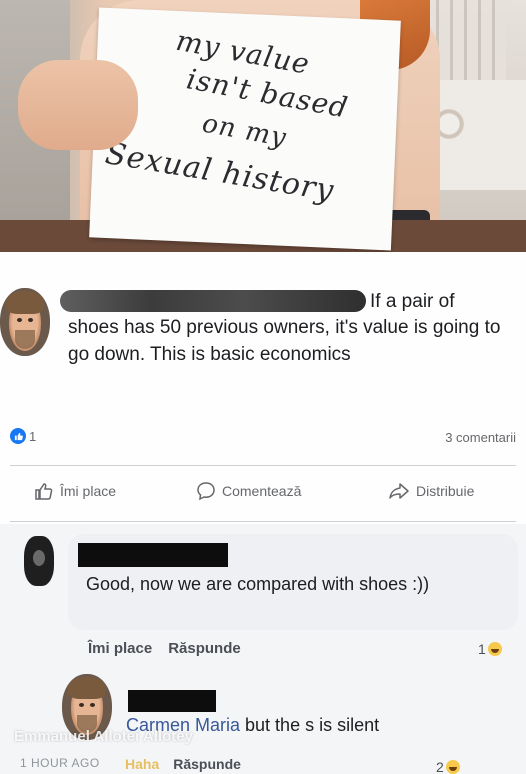 The height and width of the screenshot is (774, 526). What do you see at coordinates (44, 491) in the screenshot?
I see `thumbs-up-icon` at bounding box center [44, 491].